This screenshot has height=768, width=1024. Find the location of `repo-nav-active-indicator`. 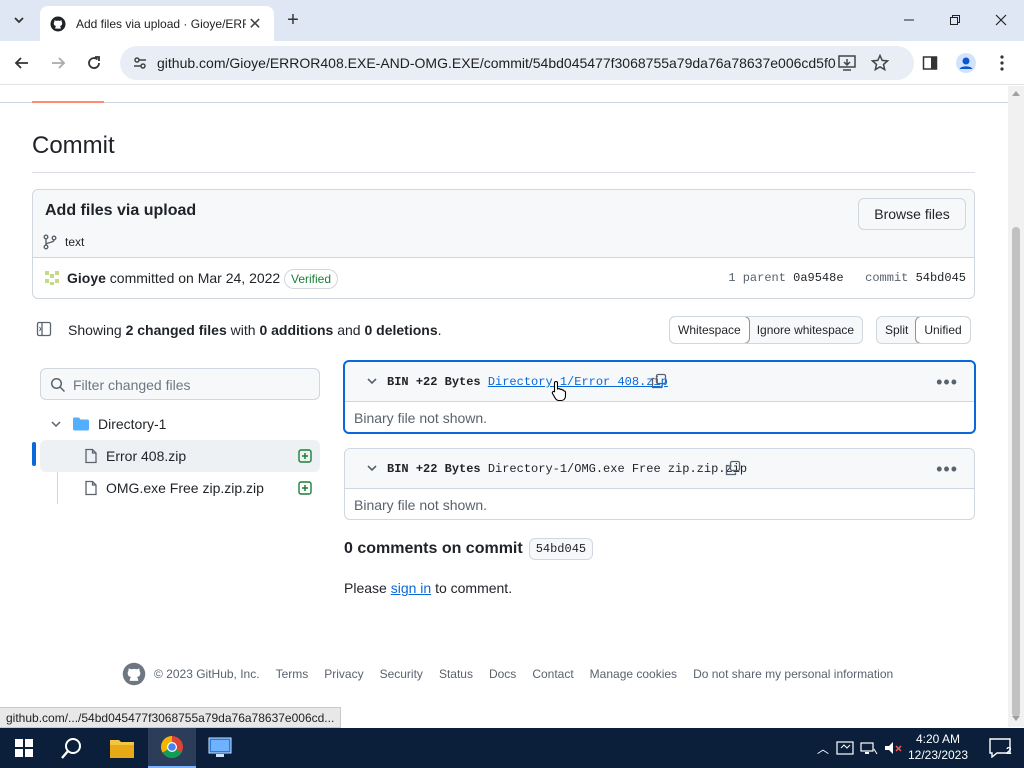

repo-nav-active-indicator is located at coordinates (68, 102).